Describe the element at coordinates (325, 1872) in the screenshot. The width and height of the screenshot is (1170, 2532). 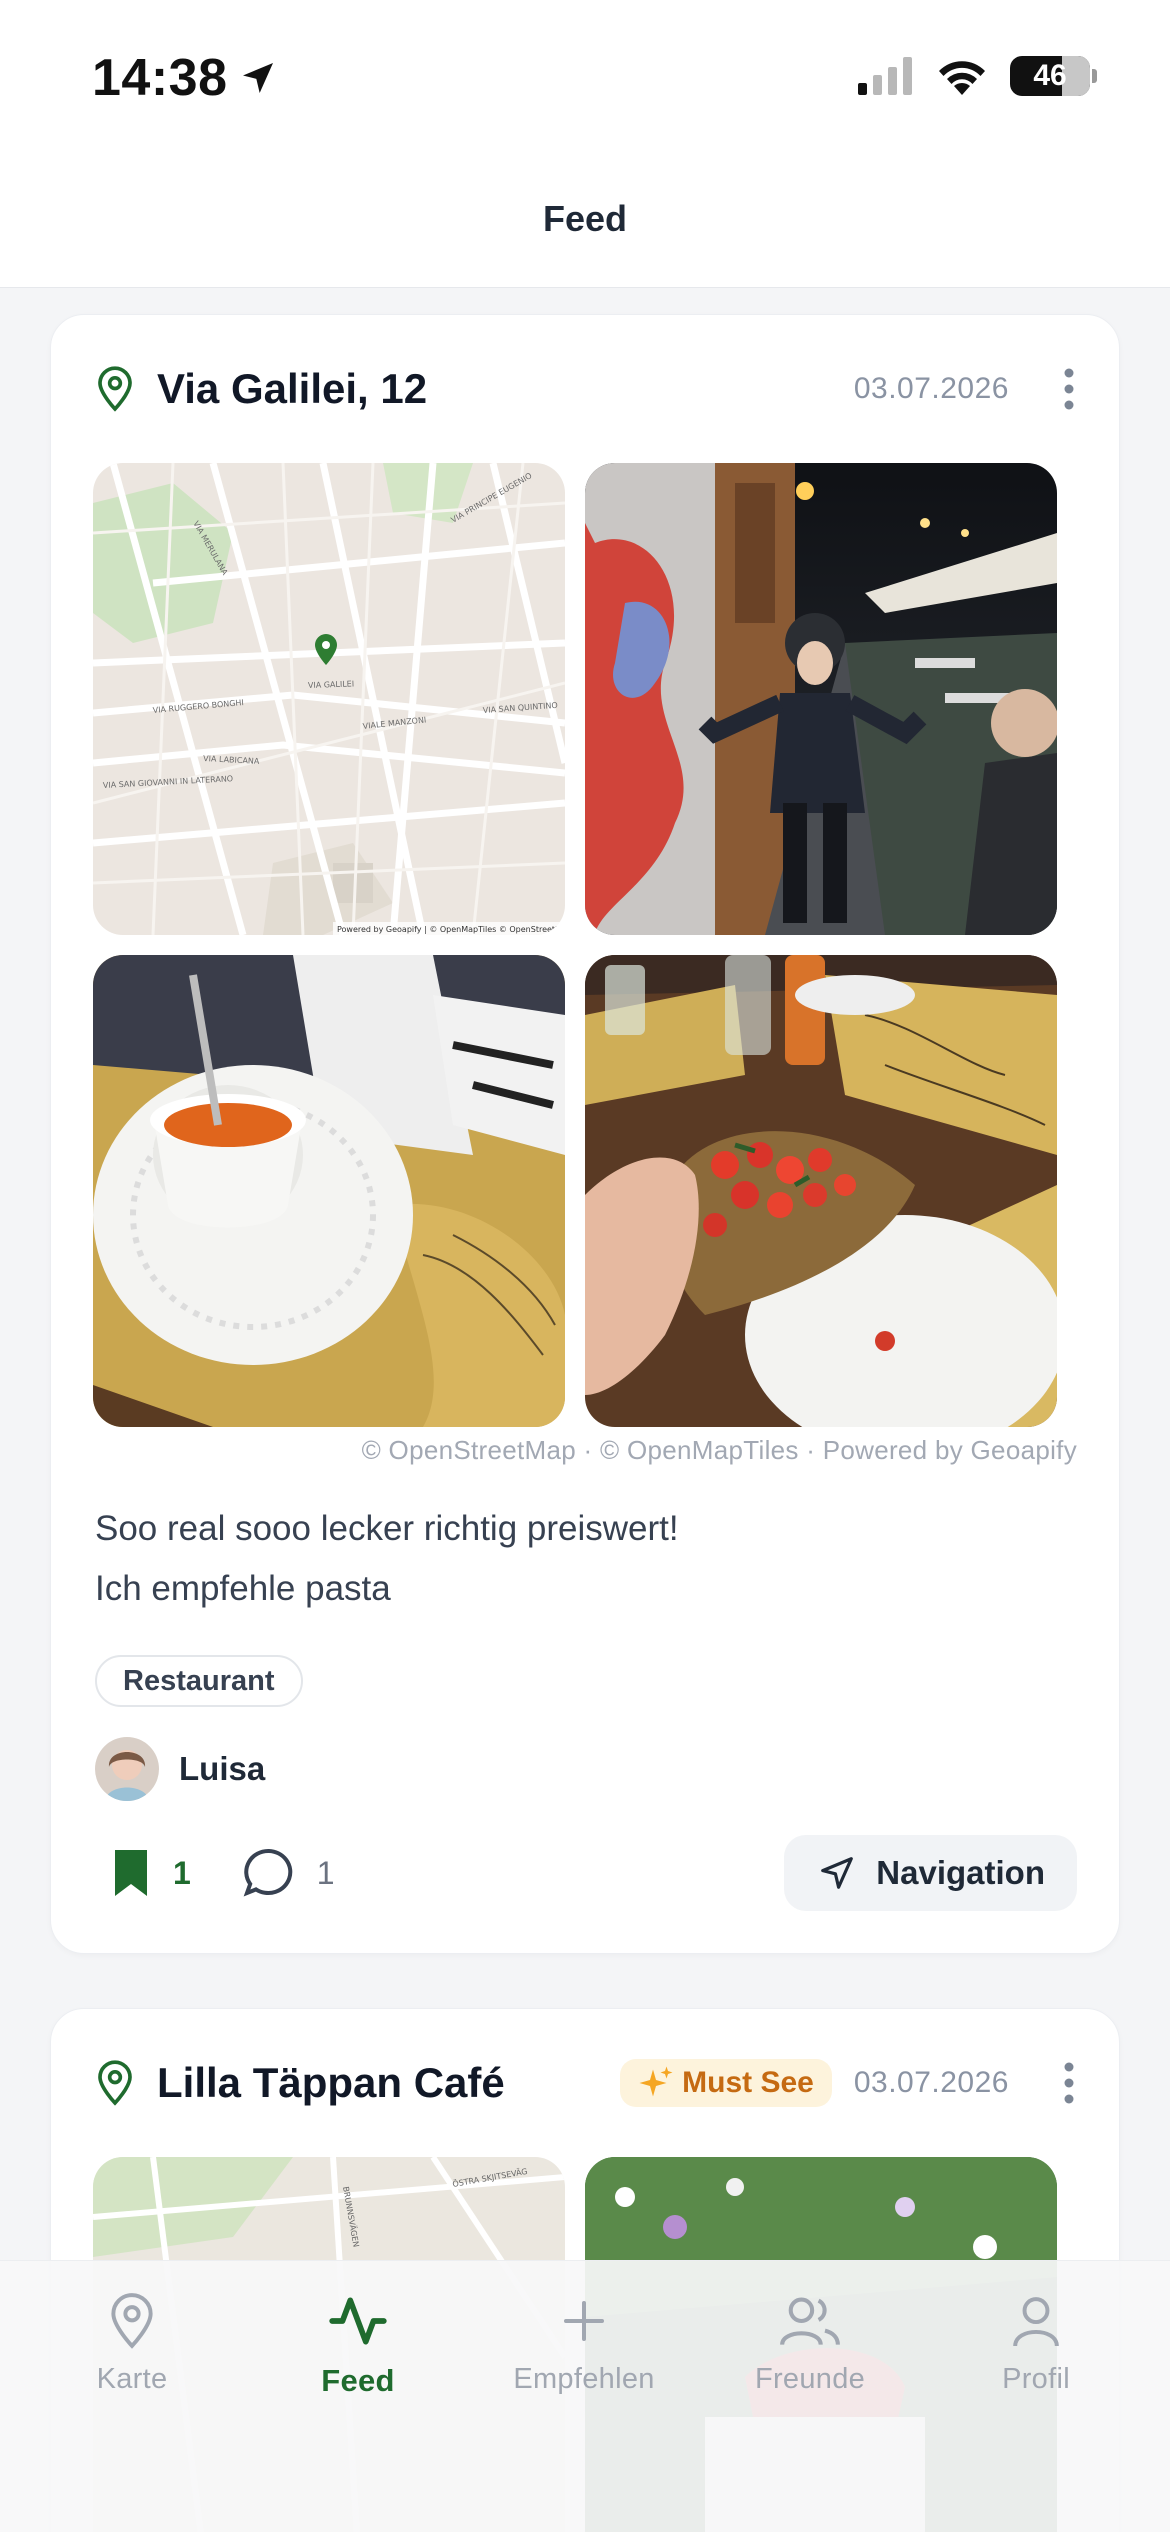
I see `comment-count: 1` at that location.